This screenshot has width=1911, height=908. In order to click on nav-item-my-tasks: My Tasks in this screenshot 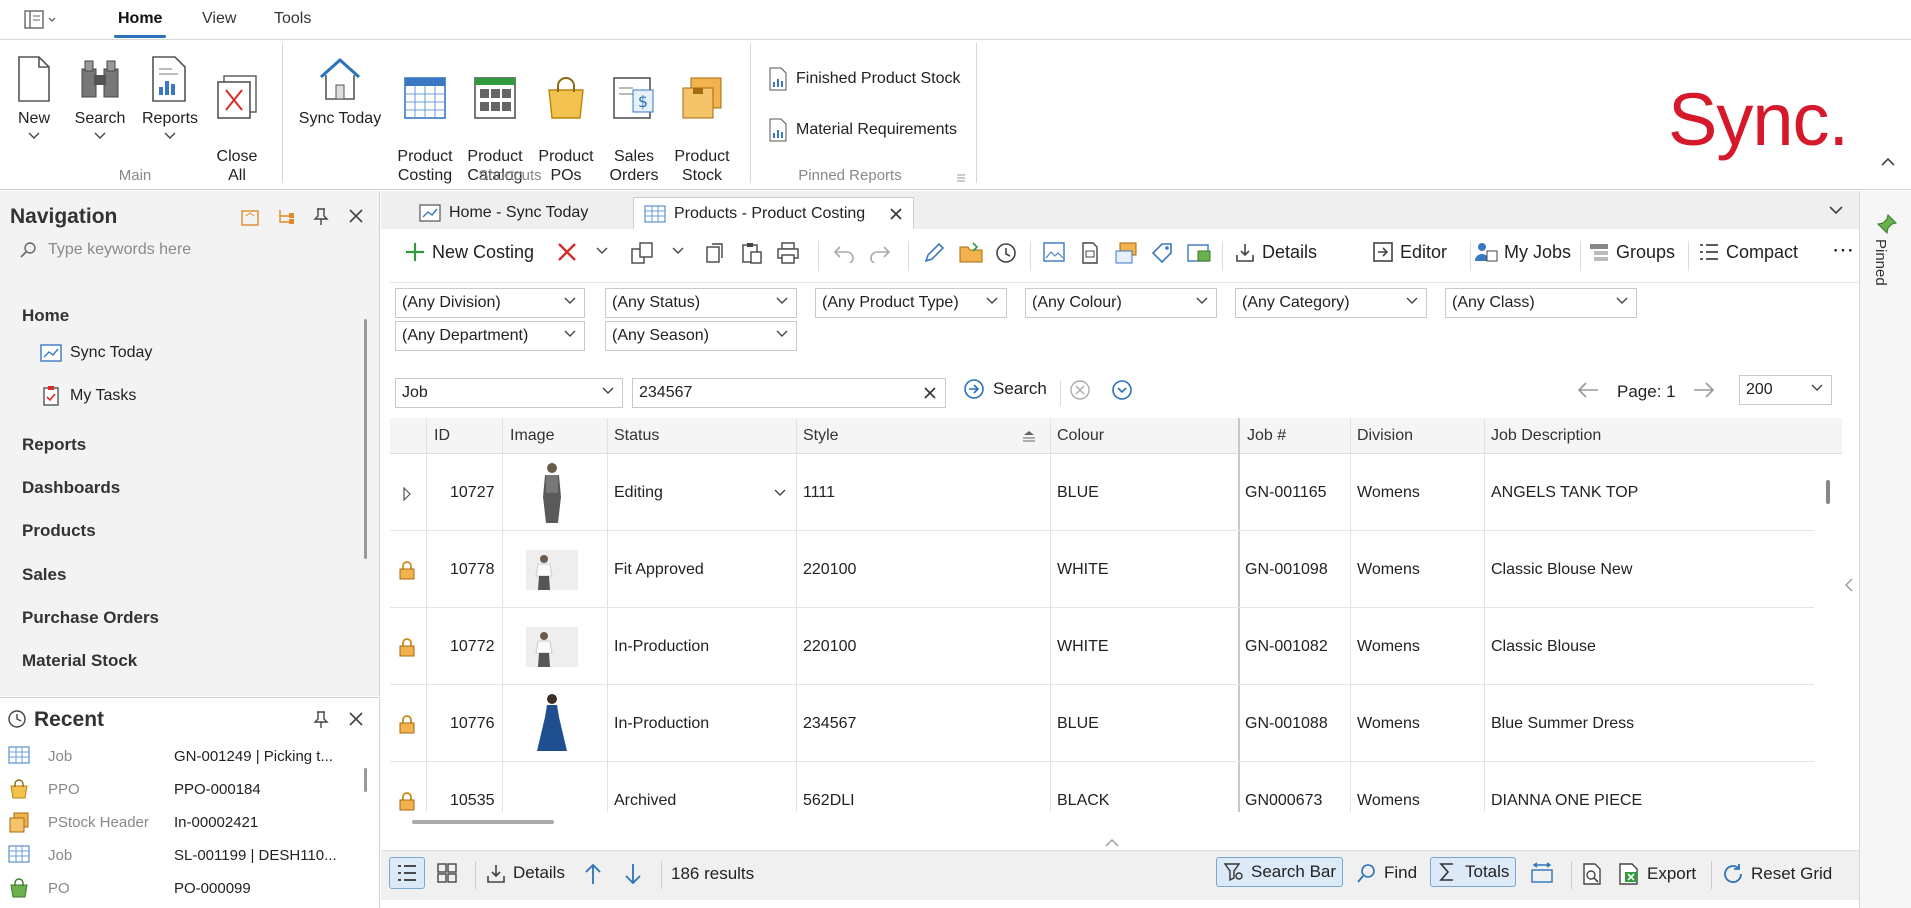, I will do `click(88, 396)`.